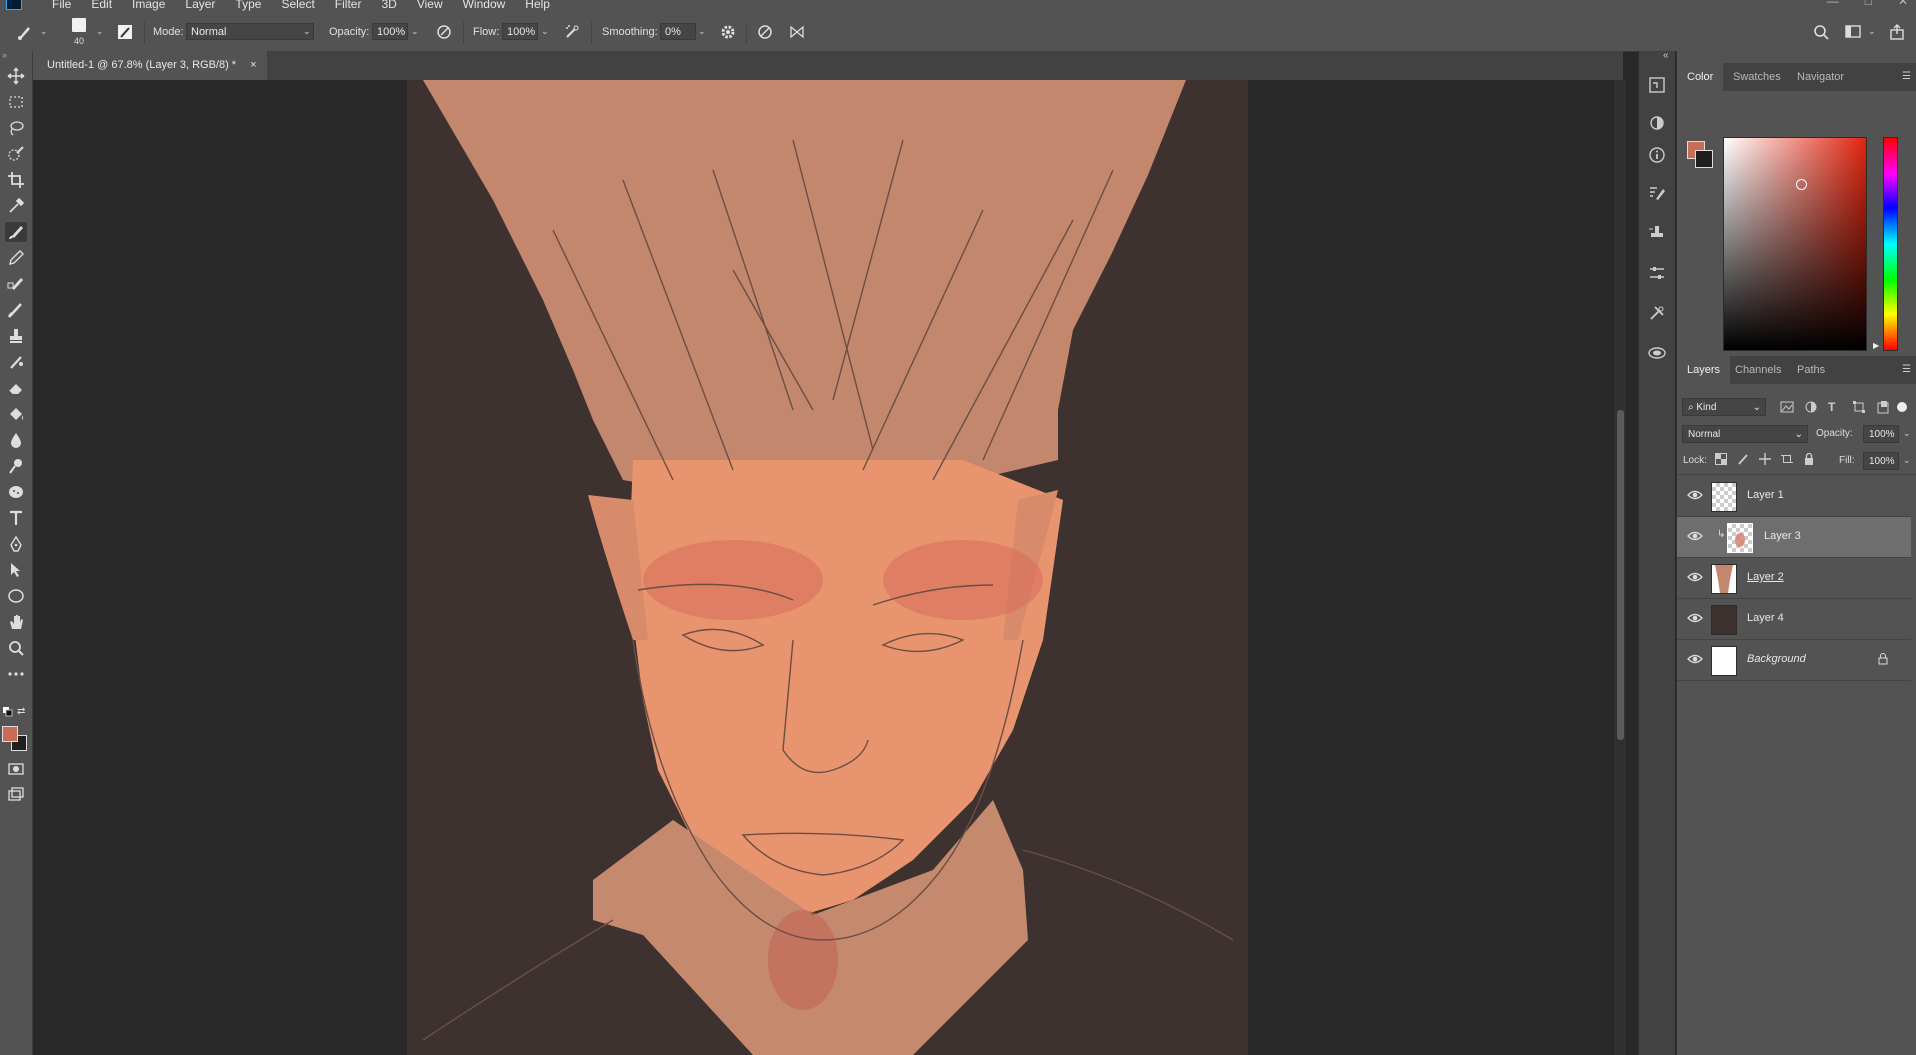 This screenshot has height=1055, width=1916. I want to click on filter-pixel-layer-icon, so click(1787, 407).